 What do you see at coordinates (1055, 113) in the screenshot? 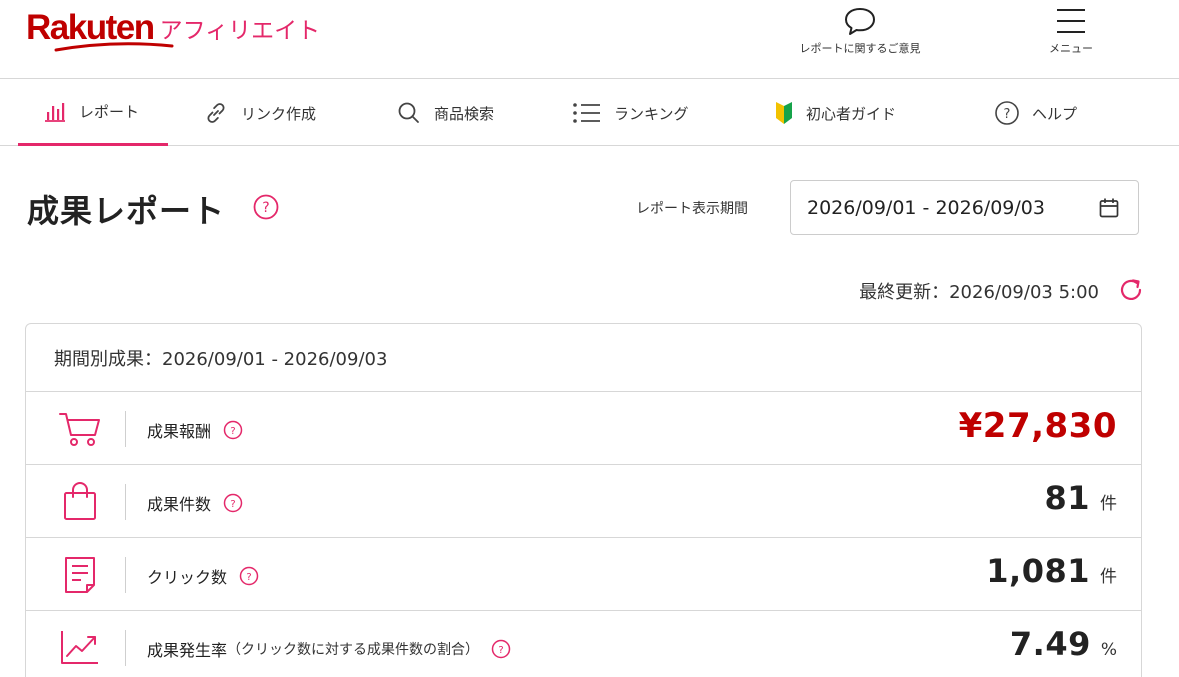
I see `nav-tab-help-label: ヘルプ` at bounding box center [1055, 113].